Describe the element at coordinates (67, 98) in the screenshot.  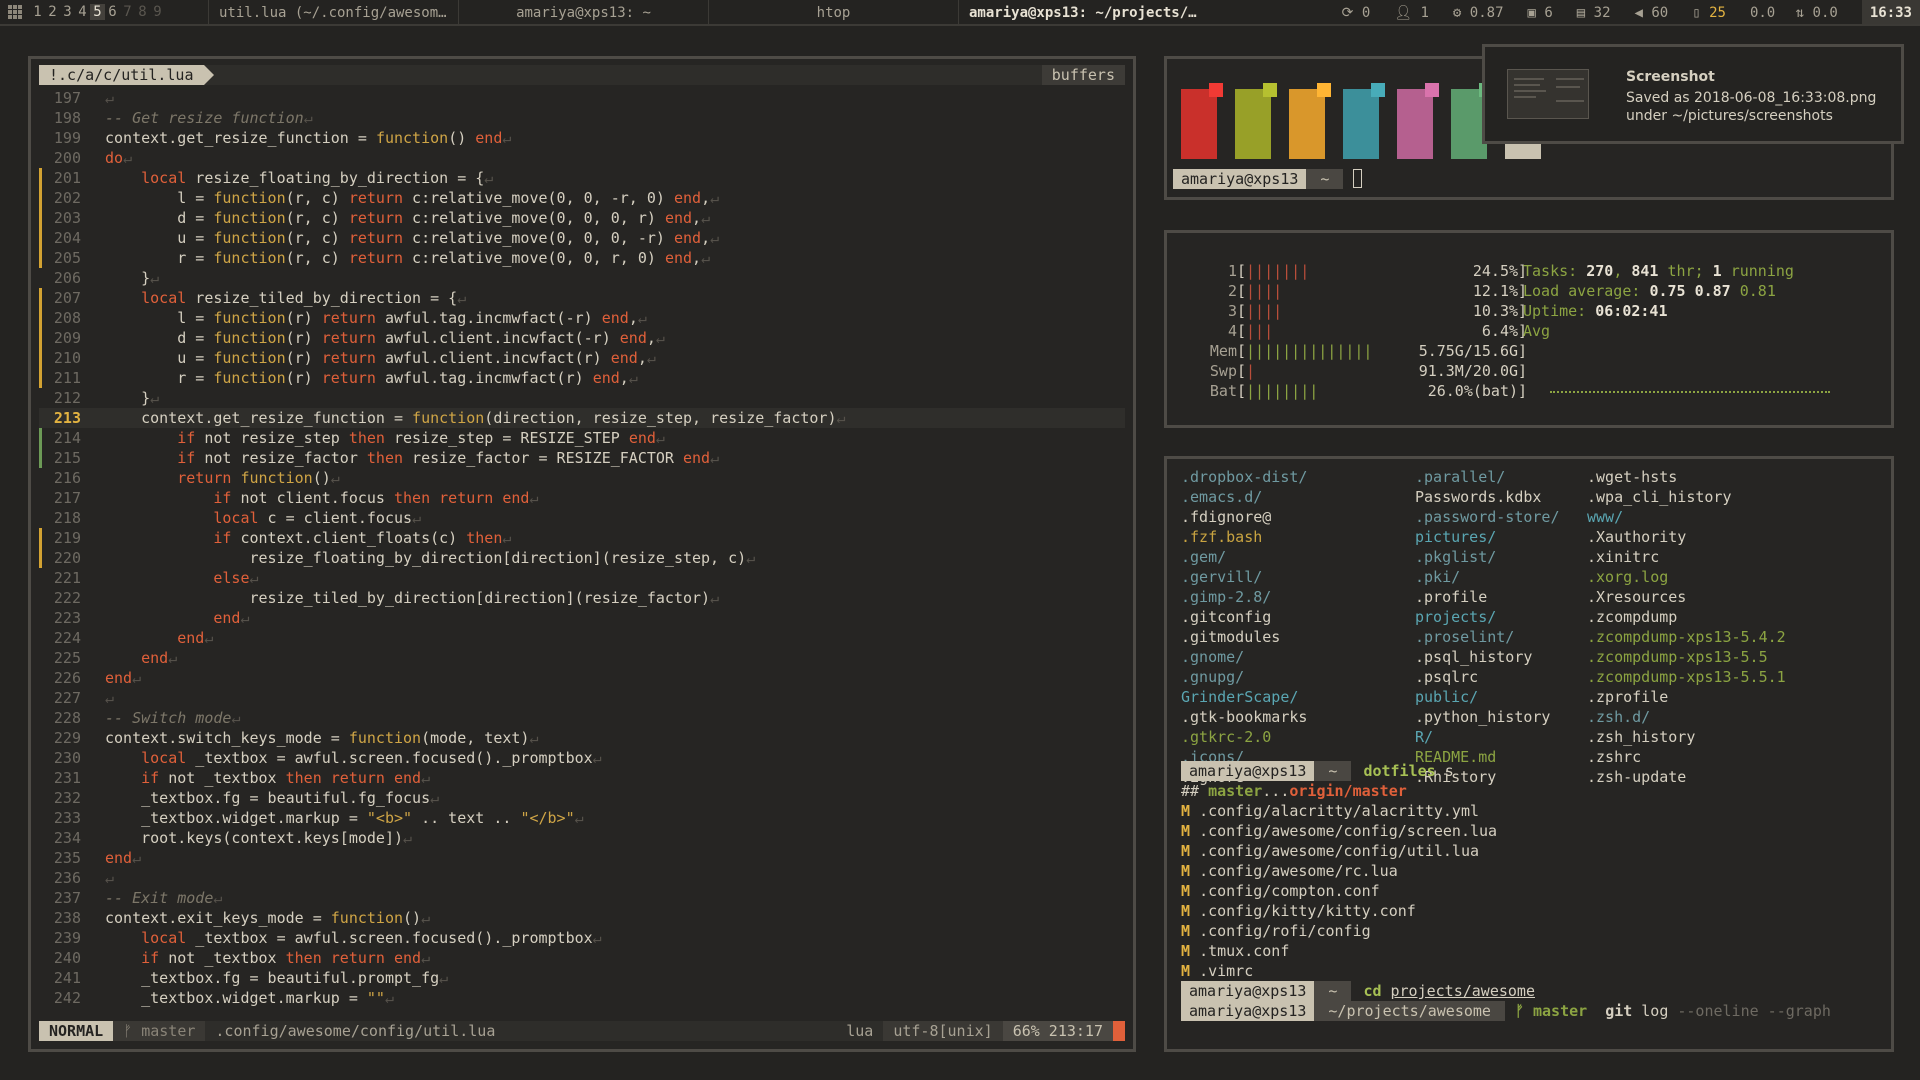
I see `line-number: 197` at that location.